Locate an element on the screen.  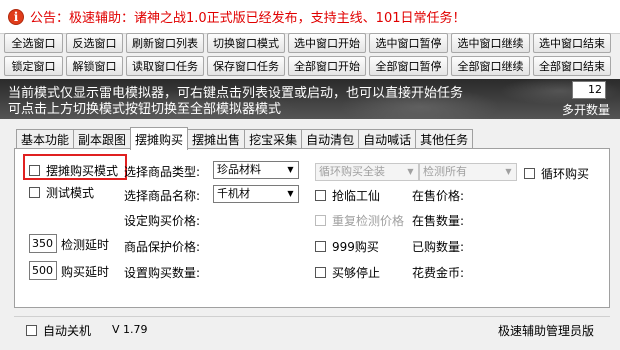
refresh-window-list-button: 刷新窗口列表 is located at coordinates (165, 43).